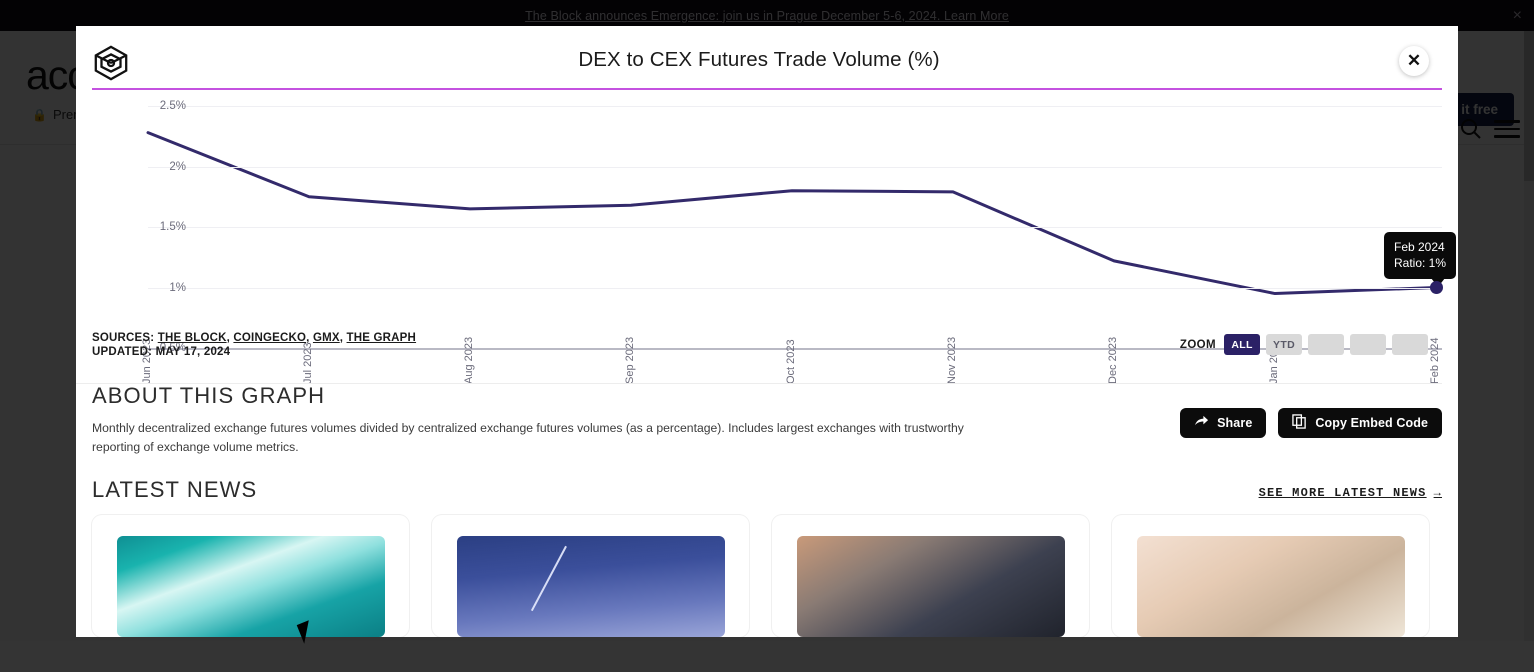  I want to click on x-axis-tick-label: Sep 2023, so click(630, 360).